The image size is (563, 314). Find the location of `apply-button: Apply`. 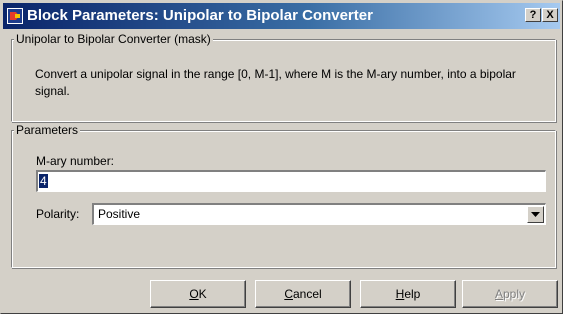

apply-button: Apply is located at coordinates (510, 294).